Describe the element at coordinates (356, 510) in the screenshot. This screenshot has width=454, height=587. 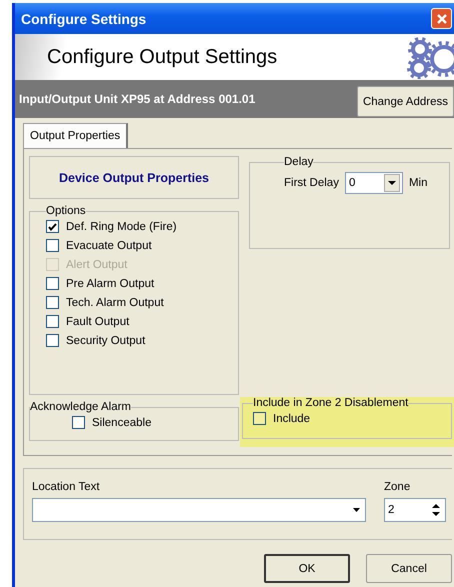
I see `dropdown-arrow-icon` at that location.